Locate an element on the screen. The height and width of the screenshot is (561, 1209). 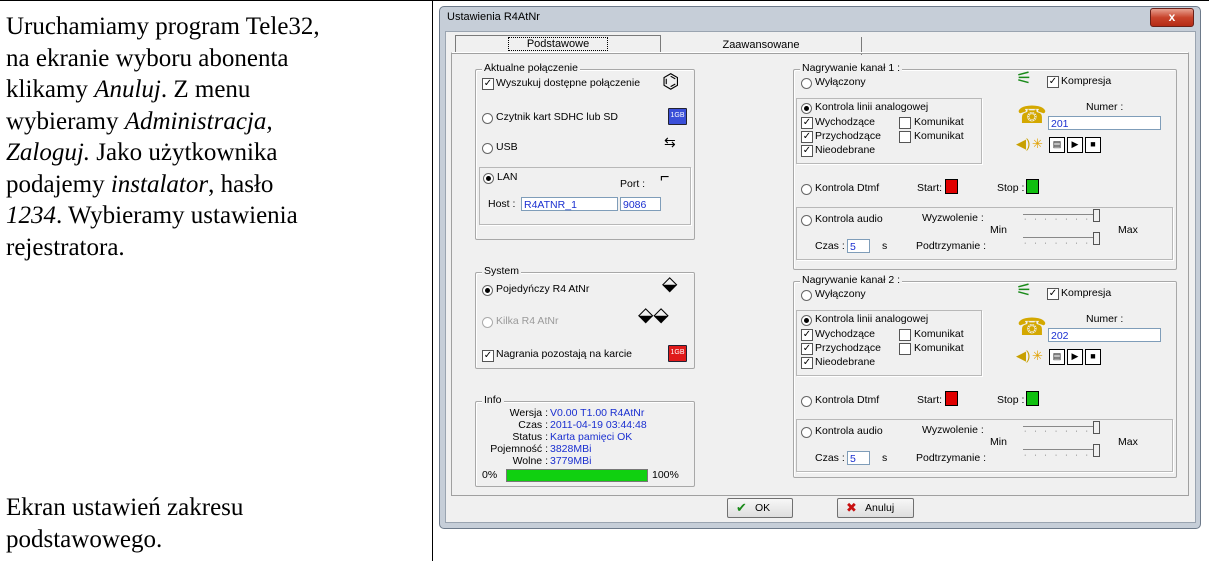
channel-2-dtmf-radio is located at coordinates (806, 401).